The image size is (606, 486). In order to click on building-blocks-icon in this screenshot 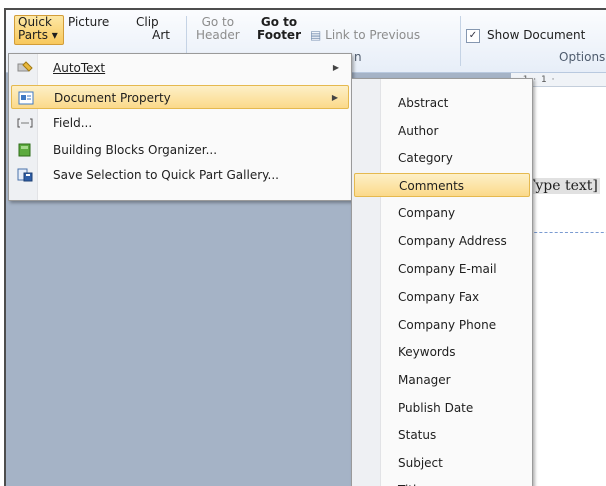, I will do `click(24, 150)`.